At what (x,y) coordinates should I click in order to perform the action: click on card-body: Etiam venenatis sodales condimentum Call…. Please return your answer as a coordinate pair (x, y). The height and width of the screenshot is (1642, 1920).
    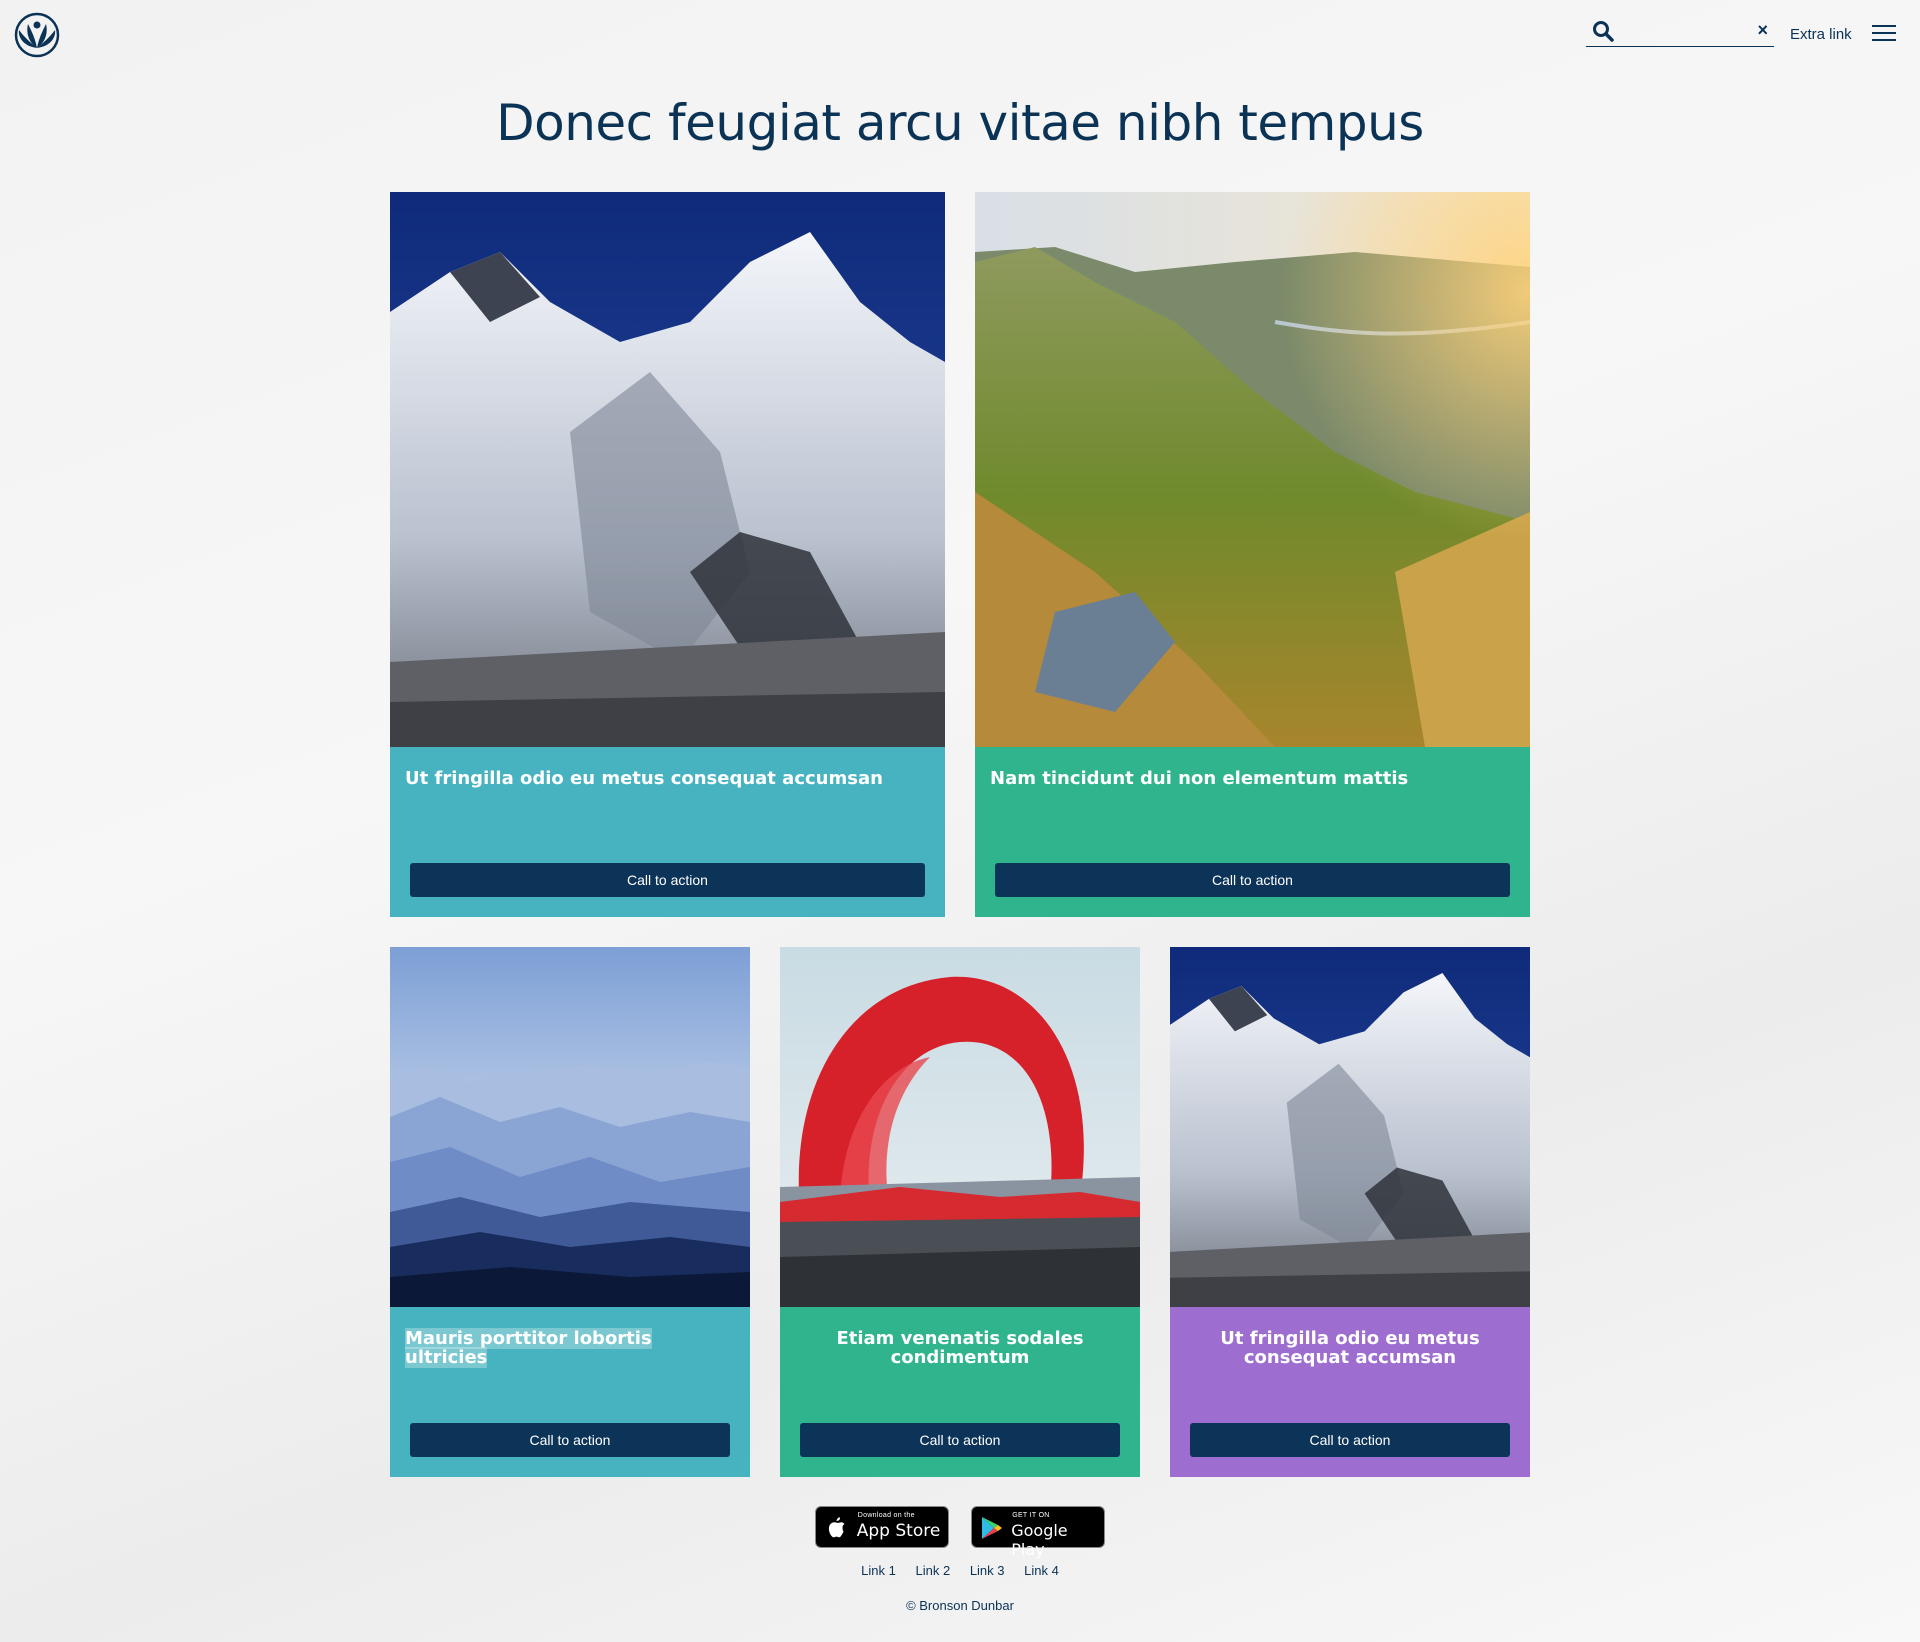
    Looking at the image, I should click on (960, 1392).